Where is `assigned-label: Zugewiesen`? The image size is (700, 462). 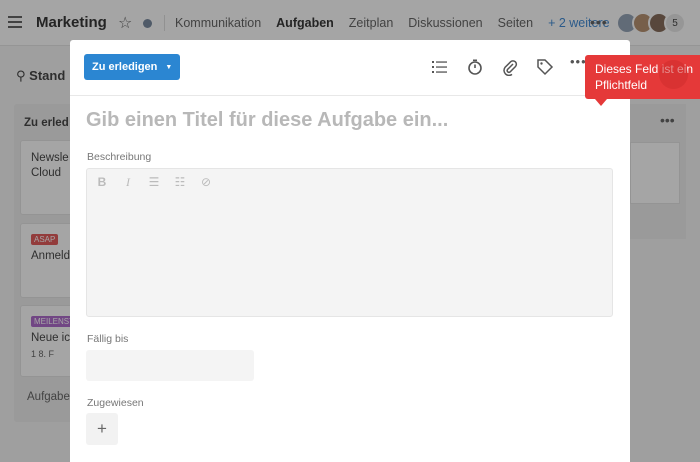 assigned-label: Zugewiesen is located at coordinates (115, 403).